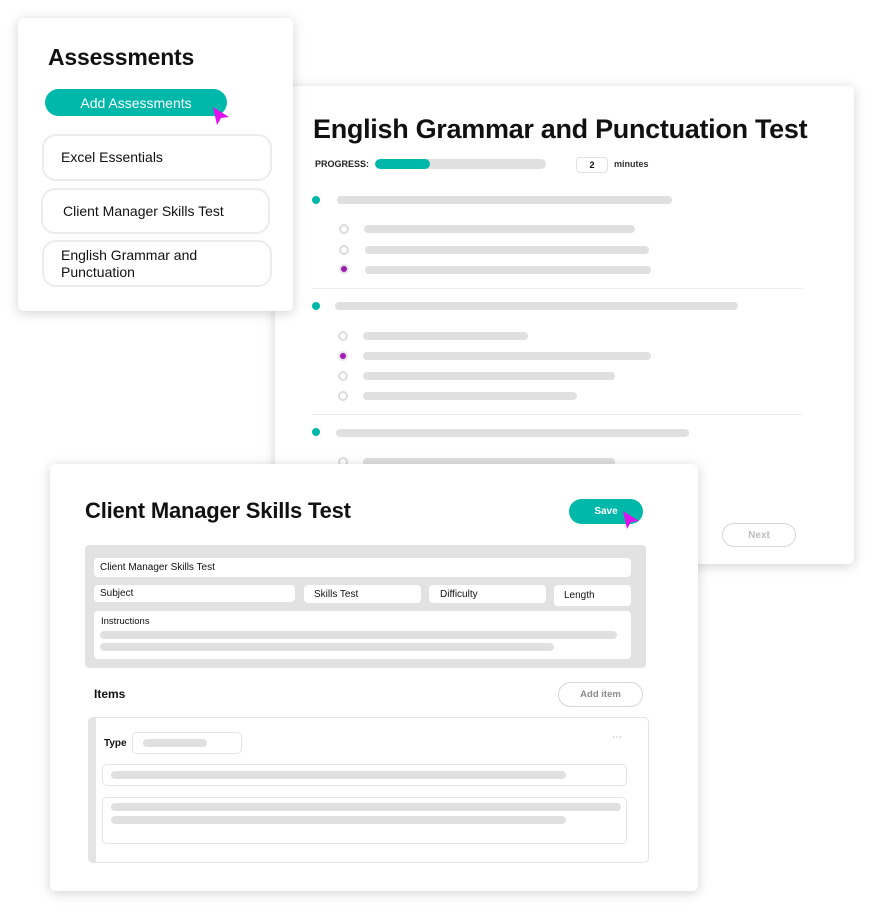  I want to click on item-type-select, so click(187, 743).